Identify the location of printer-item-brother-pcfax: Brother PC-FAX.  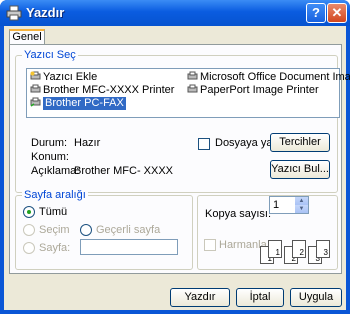
(78, 103).